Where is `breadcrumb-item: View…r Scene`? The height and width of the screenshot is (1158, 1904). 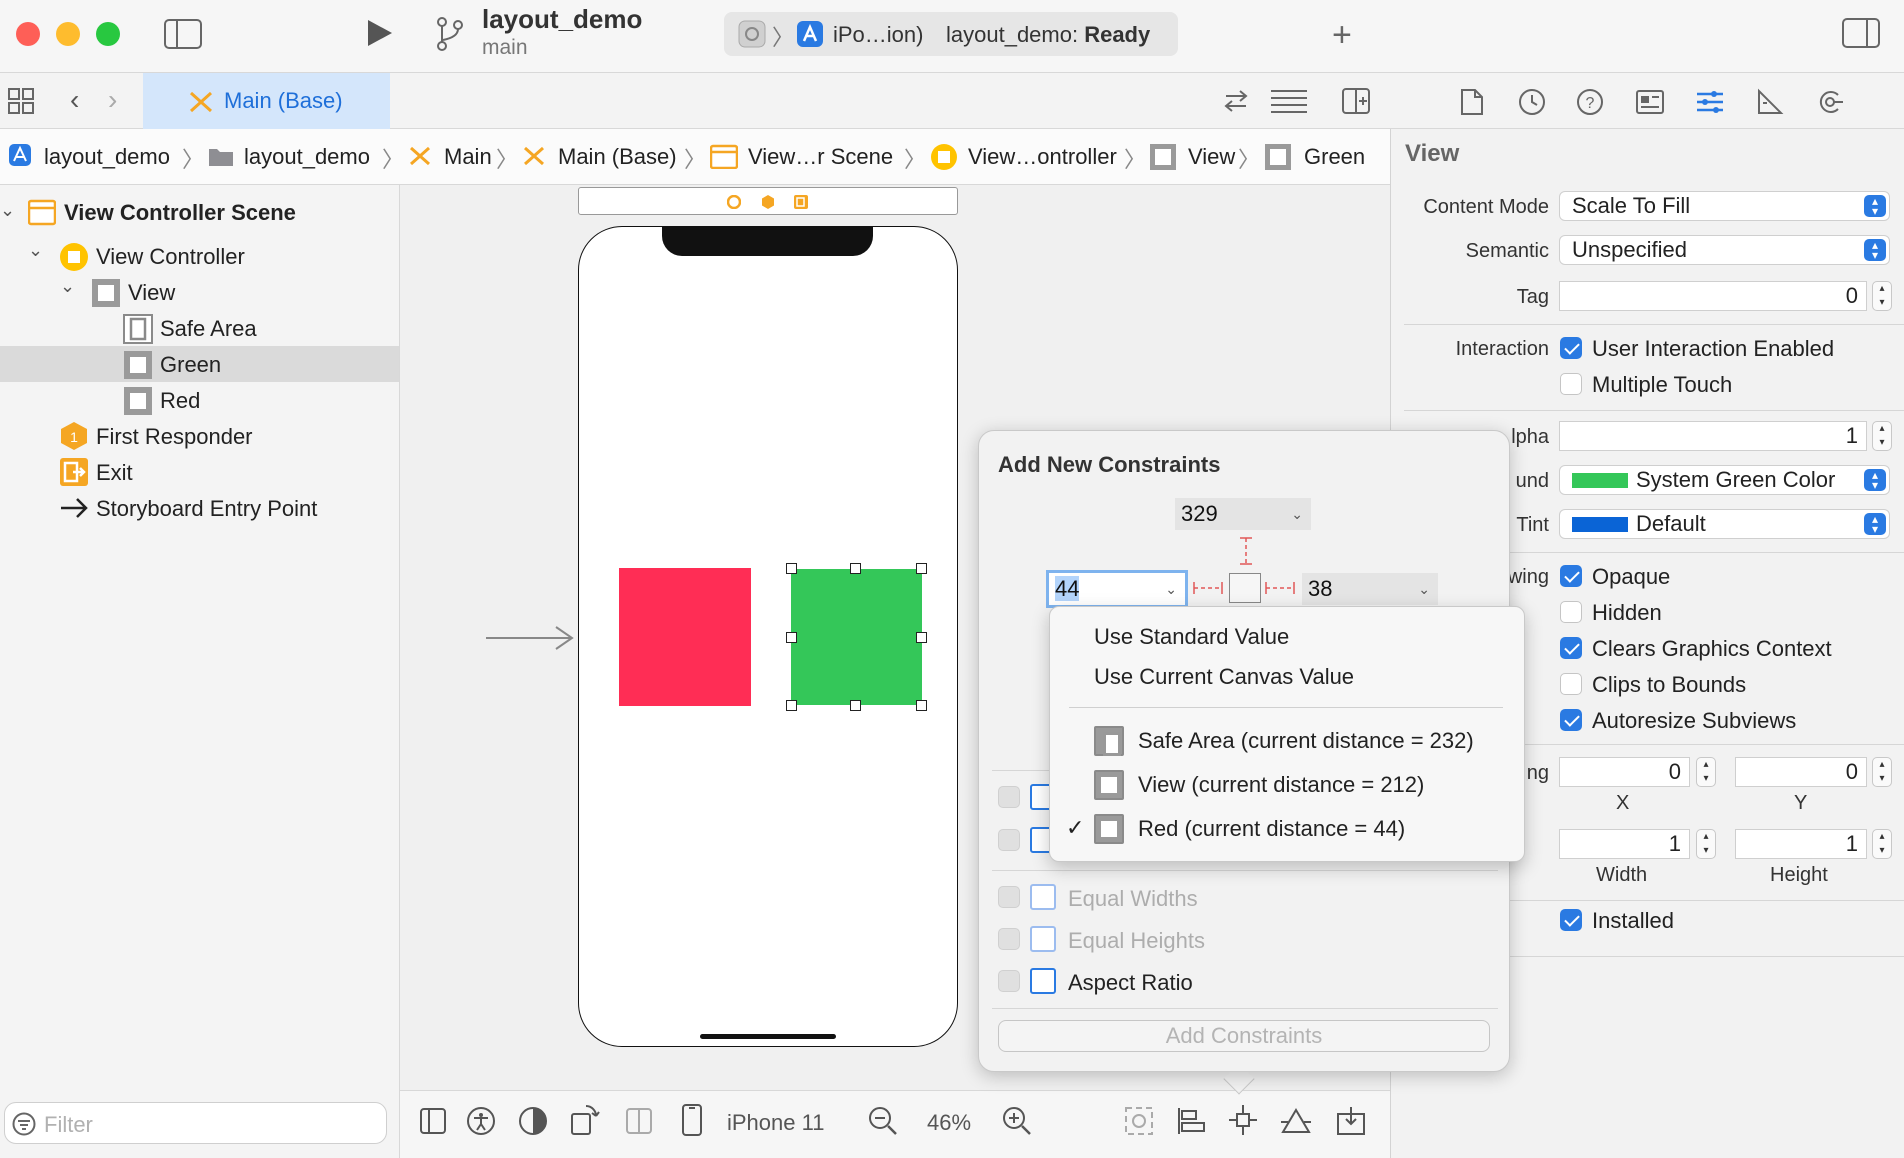 breadcrumb-item: View…r Scene is located at coordinates (820, 157).